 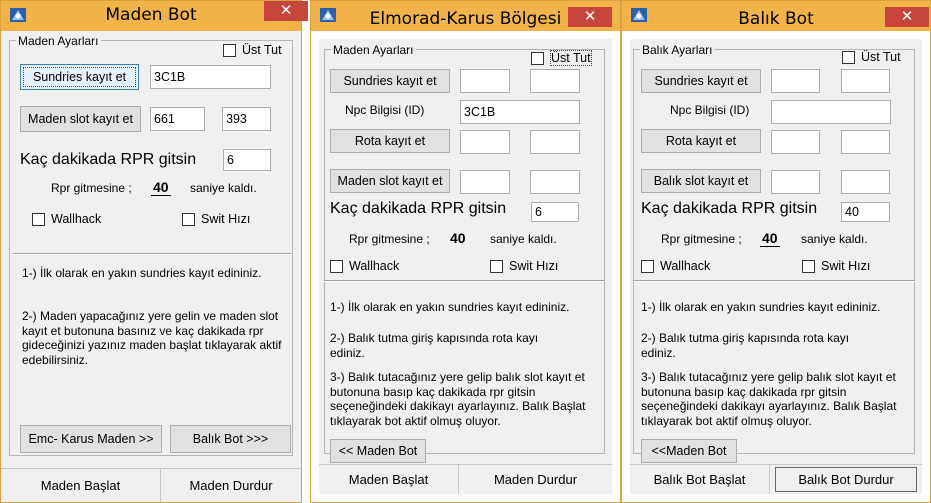 I want to click on titlebar: Balık Bot ✕, so click(x=776, y=16).